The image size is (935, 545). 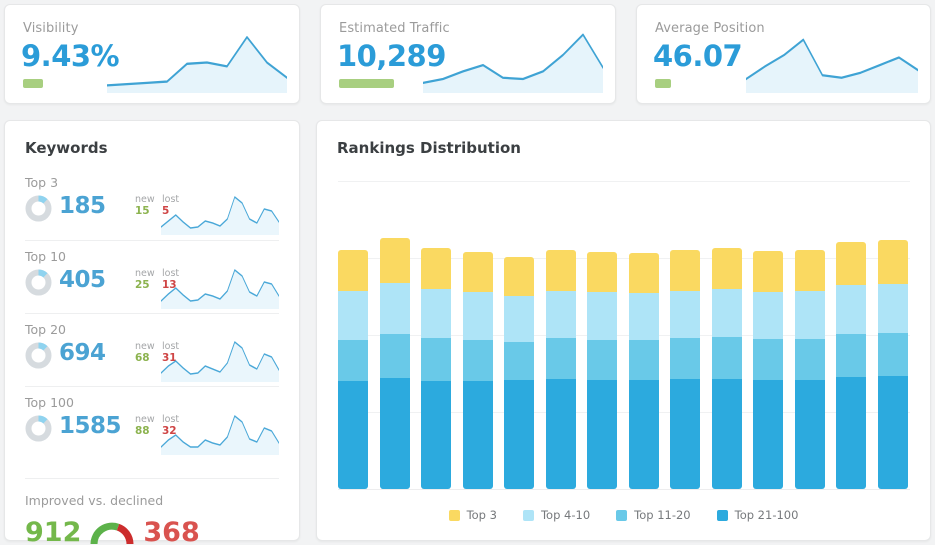 I want to click on keyword-tier-label: Top 3, so click(x=42, y=182).